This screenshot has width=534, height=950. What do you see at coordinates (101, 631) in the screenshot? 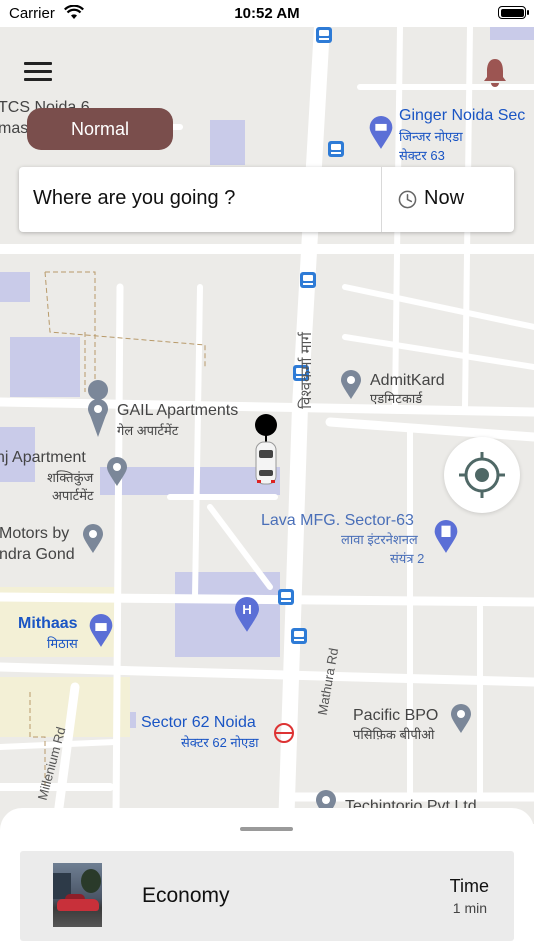
I see `shopping-icon` at bounding box center [101, 631].